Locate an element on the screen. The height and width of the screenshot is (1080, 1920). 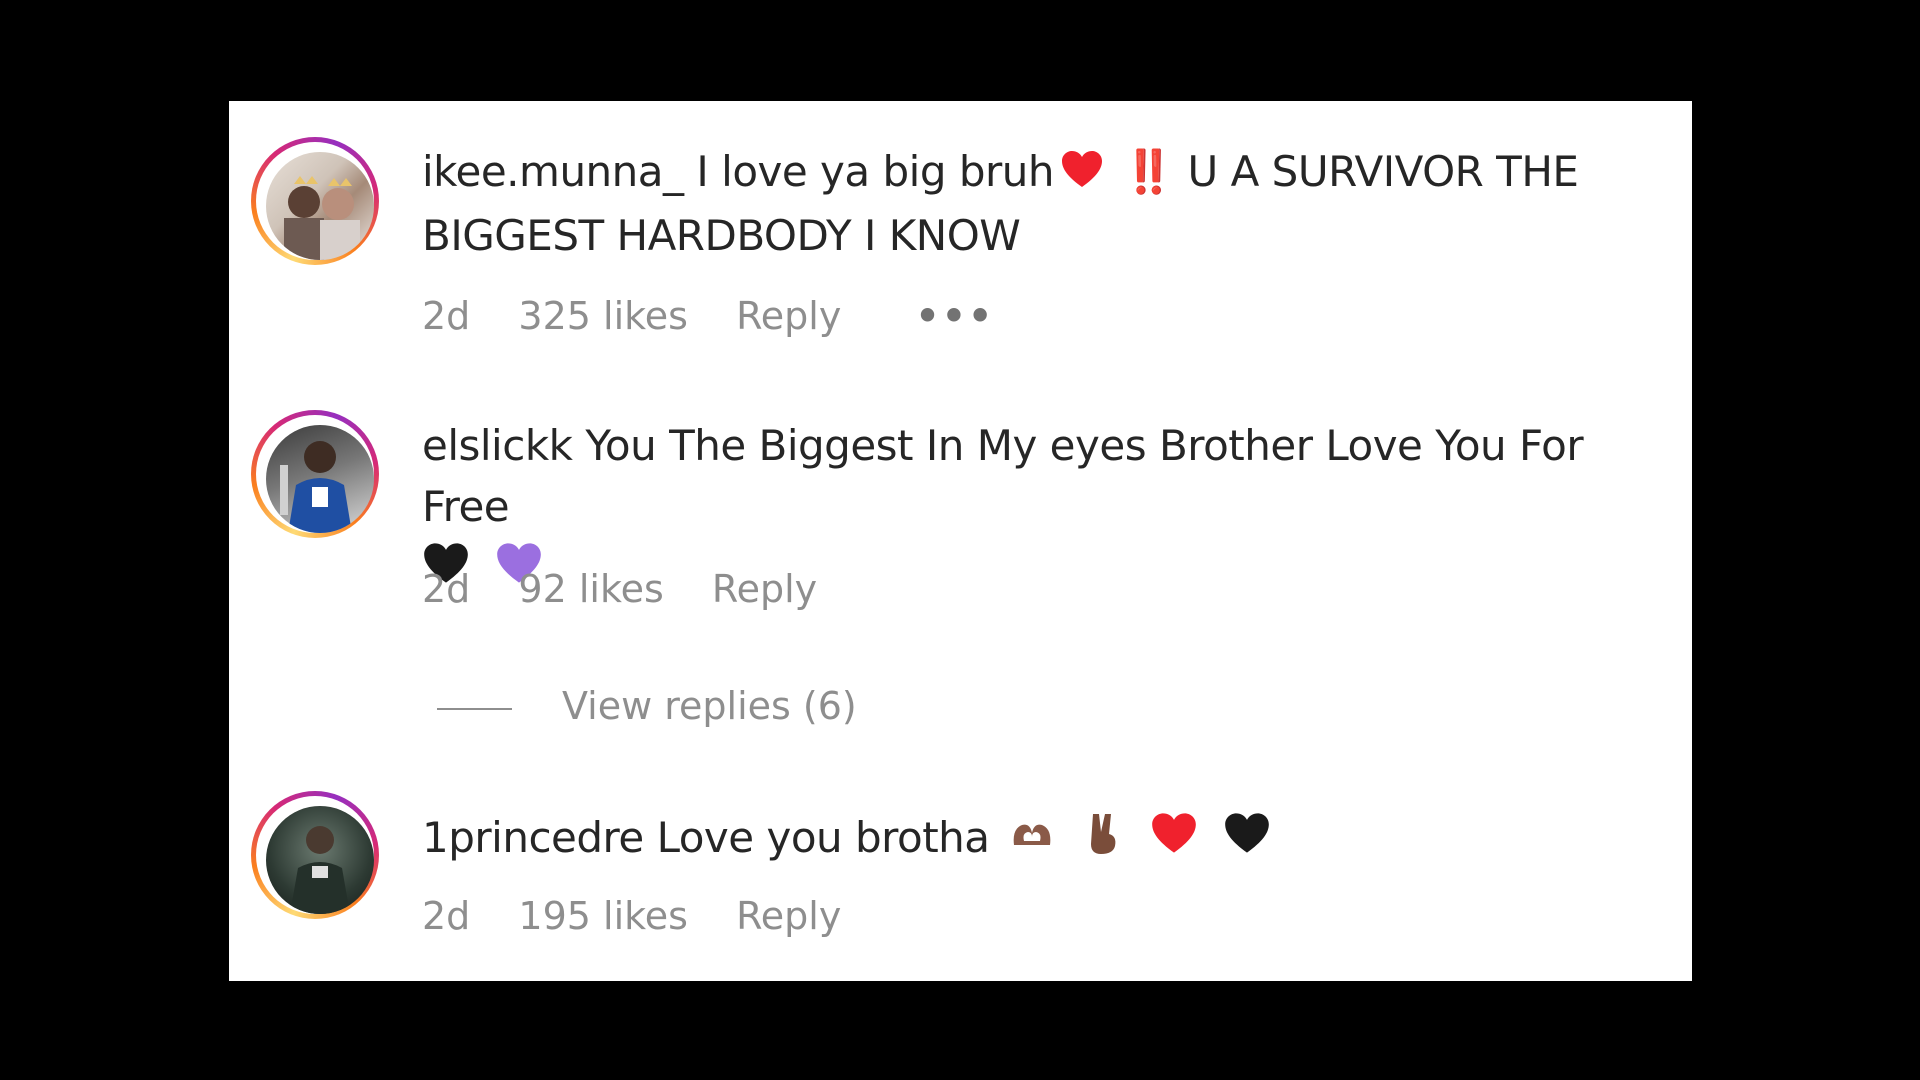
comment-meta: 2d 195 likes Reply is located at coordinates (649, 916).